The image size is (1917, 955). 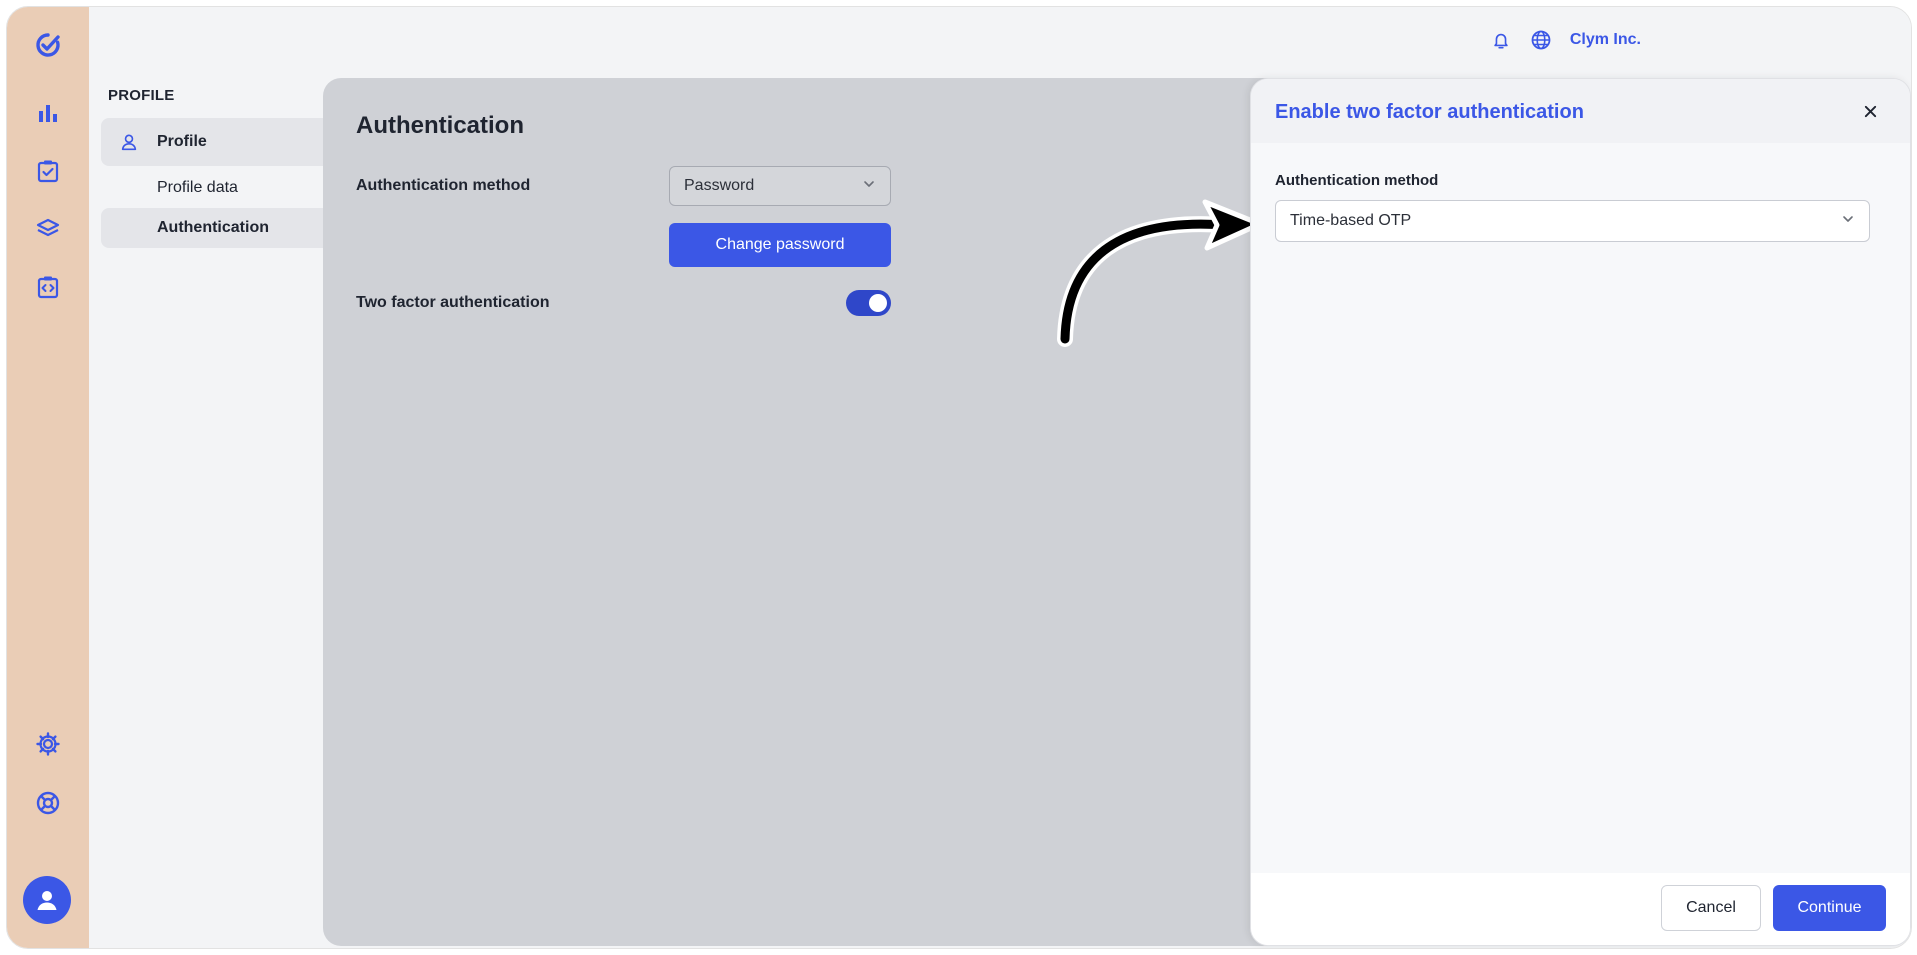 What do you see at coordinates (1501, 40) in the screenshot?
I see `bell-icon` at bounding box center [1501, 40].